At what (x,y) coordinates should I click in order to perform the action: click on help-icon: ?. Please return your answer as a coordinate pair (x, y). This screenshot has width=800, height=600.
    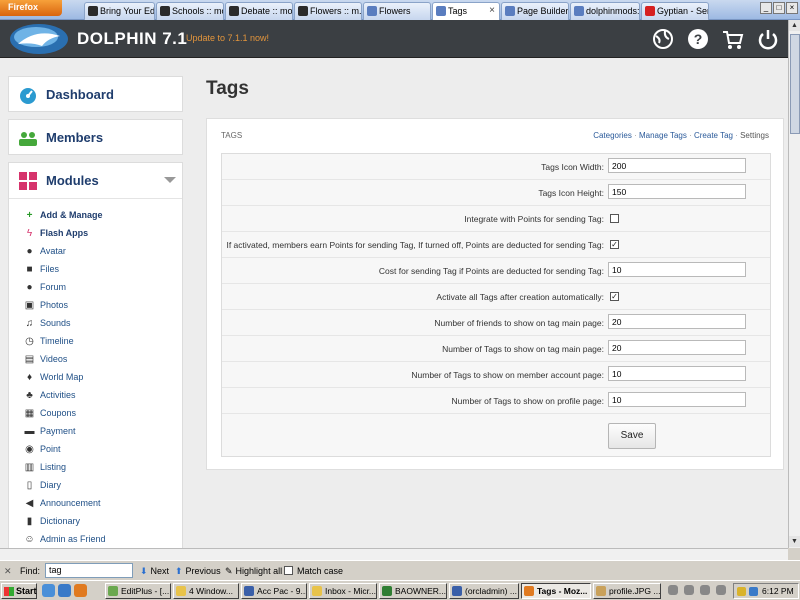
    Looking at the image, I should click on (698, 39).